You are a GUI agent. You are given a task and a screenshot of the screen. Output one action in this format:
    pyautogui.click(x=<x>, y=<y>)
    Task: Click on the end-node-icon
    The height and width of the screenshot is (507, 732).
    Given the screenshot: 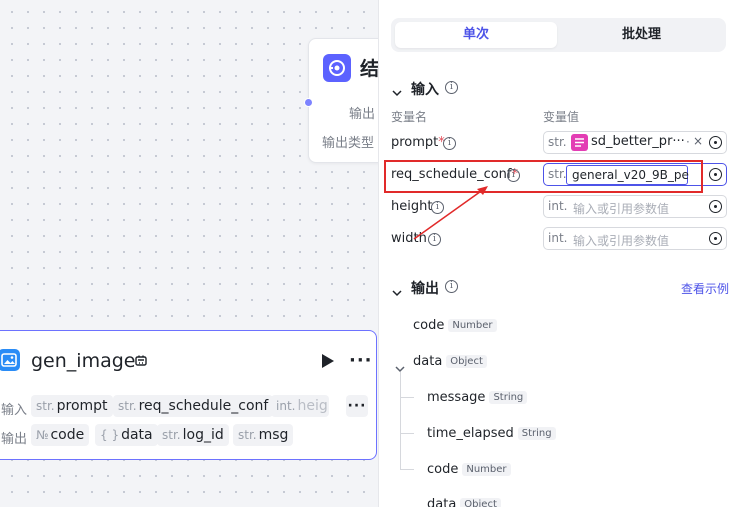 What is the action you would take?
    pyautogui.click(x=337, y=68)
    